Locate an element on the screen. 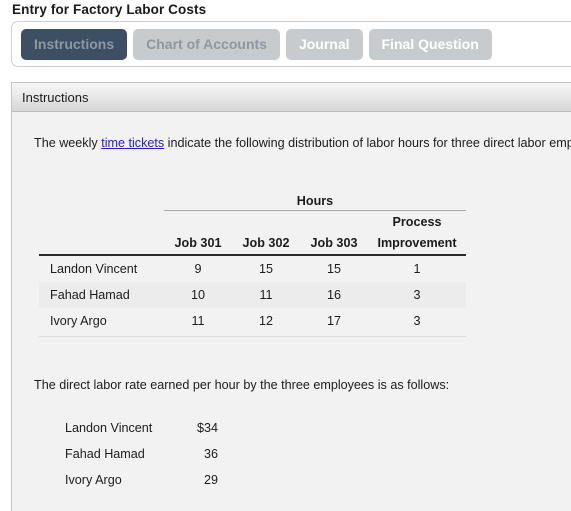 The height and width of the screenshot is (511, 571). cell-job302: 11 is located at coordinates (266, 295).